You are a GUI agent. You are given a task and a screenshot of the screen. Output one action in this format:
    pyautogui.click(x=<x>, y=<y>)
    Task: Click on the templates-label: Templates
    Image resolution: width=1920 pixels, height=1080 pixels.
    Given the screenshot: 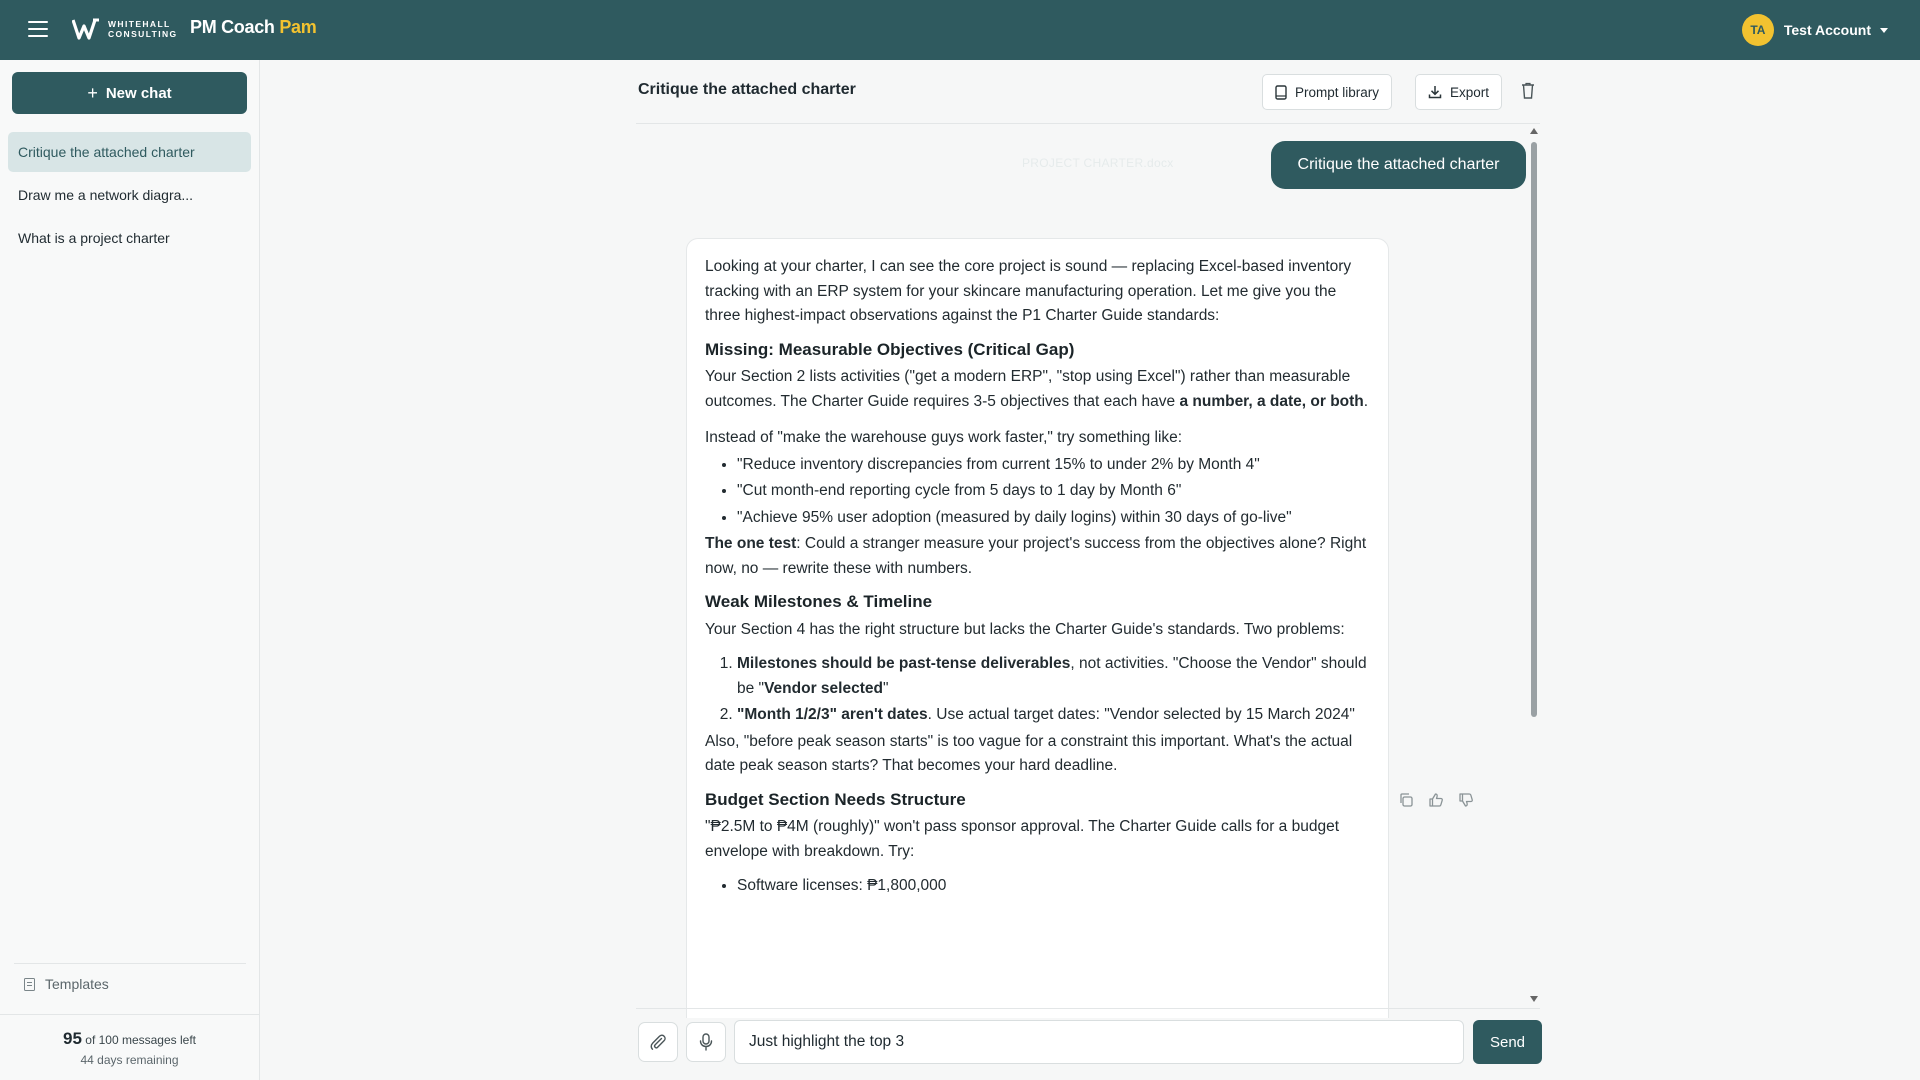 What is the action you would take?
    pyautogui.click(x=77, y=984)
    